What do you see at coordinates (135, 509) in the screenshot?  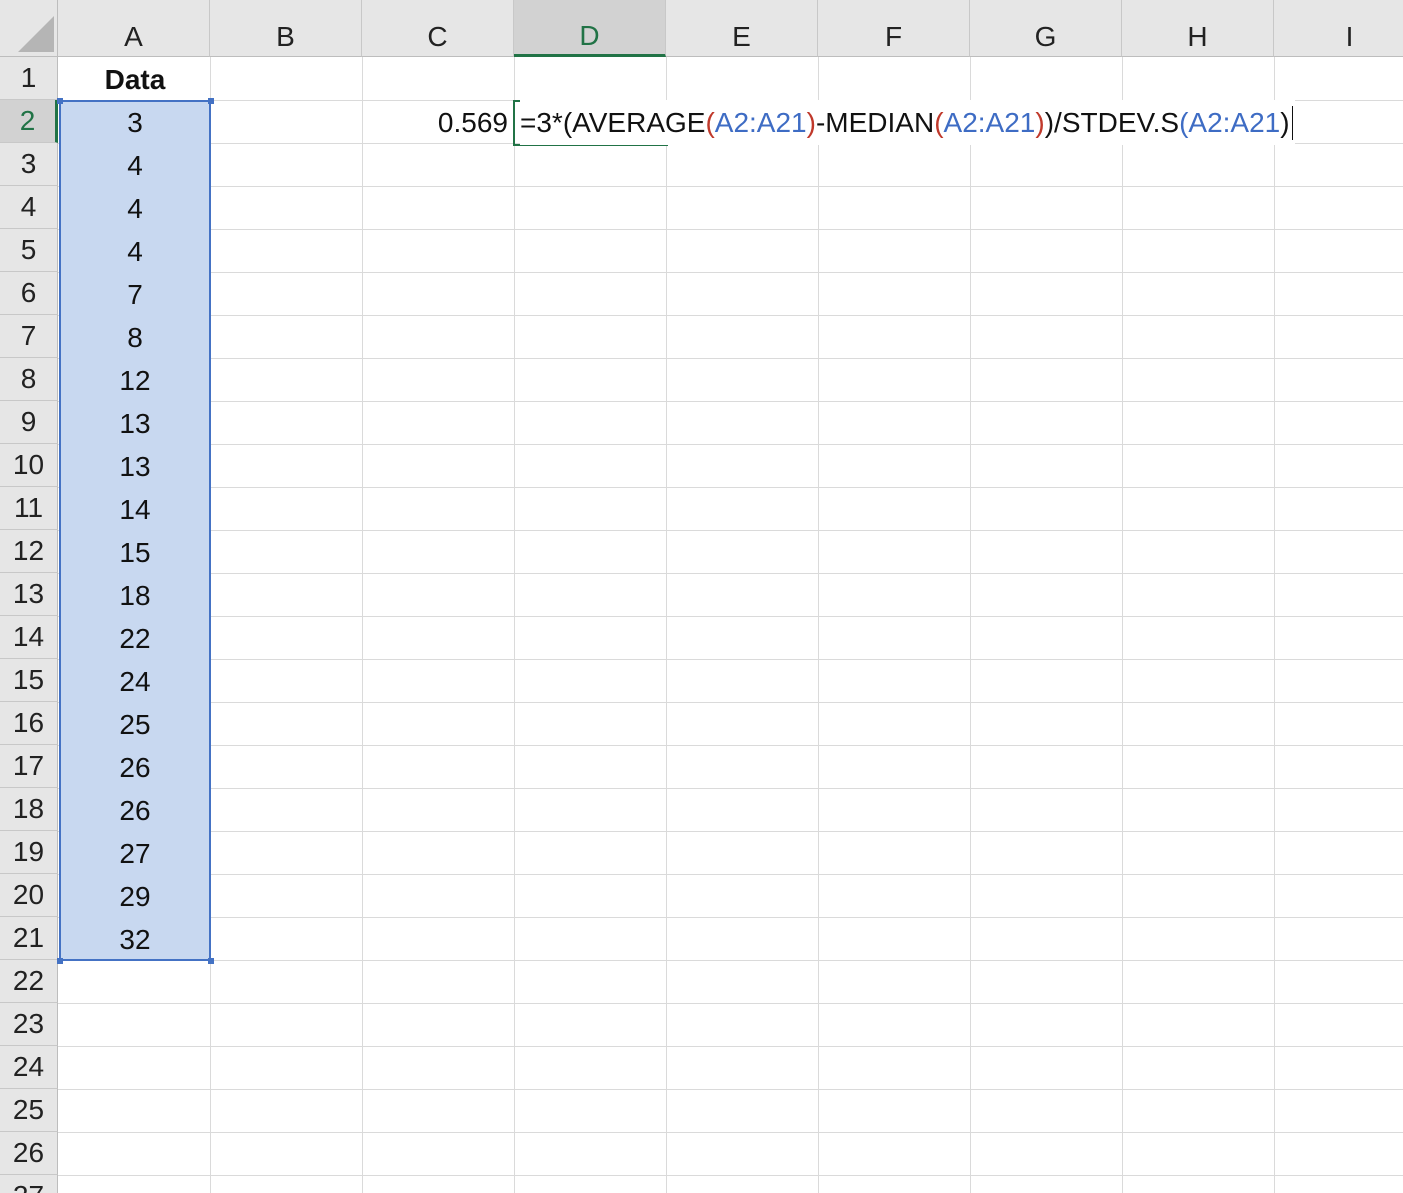 I see `cell-a11: 14` at bounding box center [135, 509].